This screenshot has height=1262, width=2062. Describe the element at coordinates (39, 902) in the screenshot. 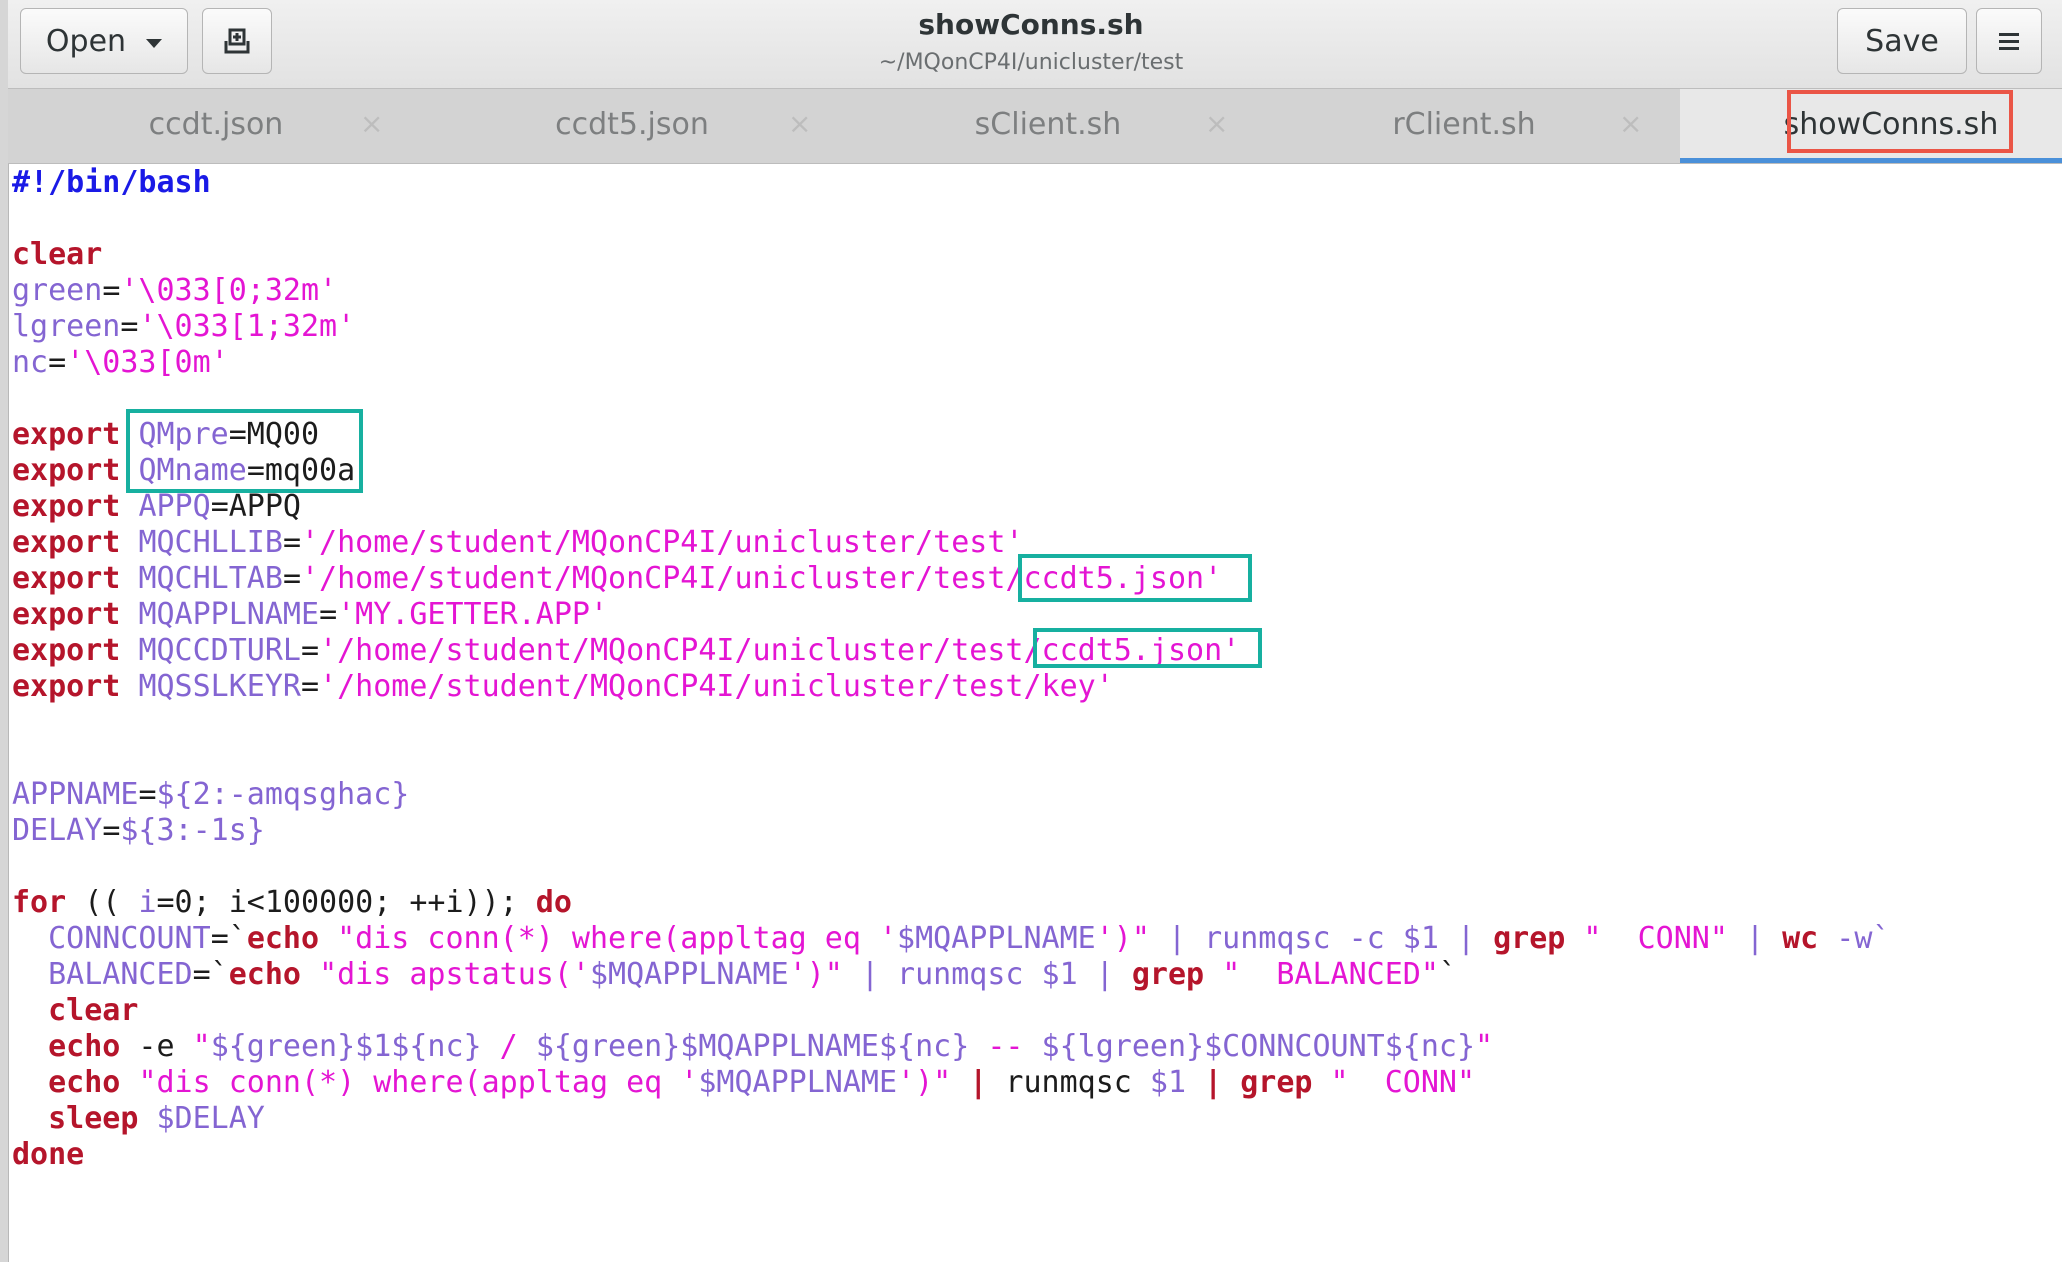

I see `code-token: for` at that location.